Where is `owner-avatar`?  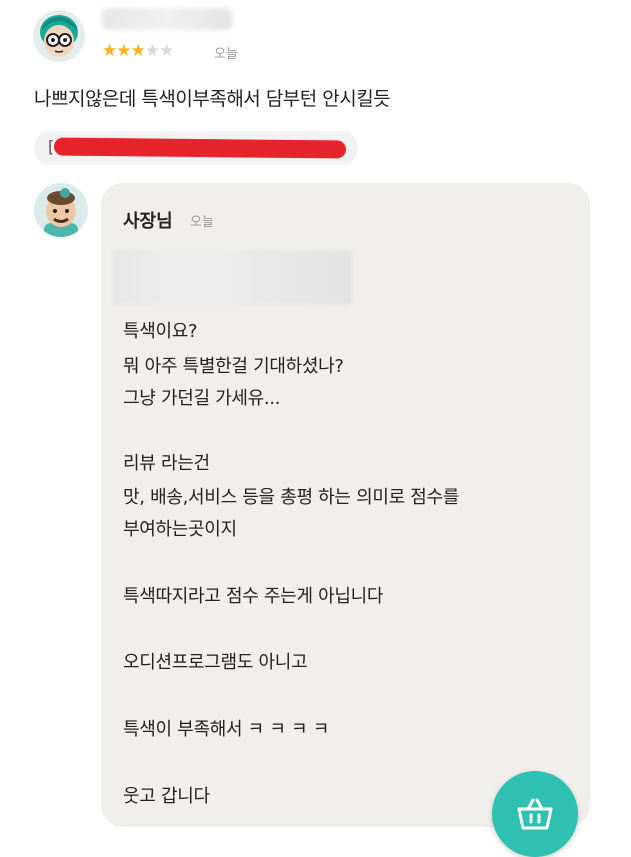
owner-avatar is located at coordinates (61, 210).